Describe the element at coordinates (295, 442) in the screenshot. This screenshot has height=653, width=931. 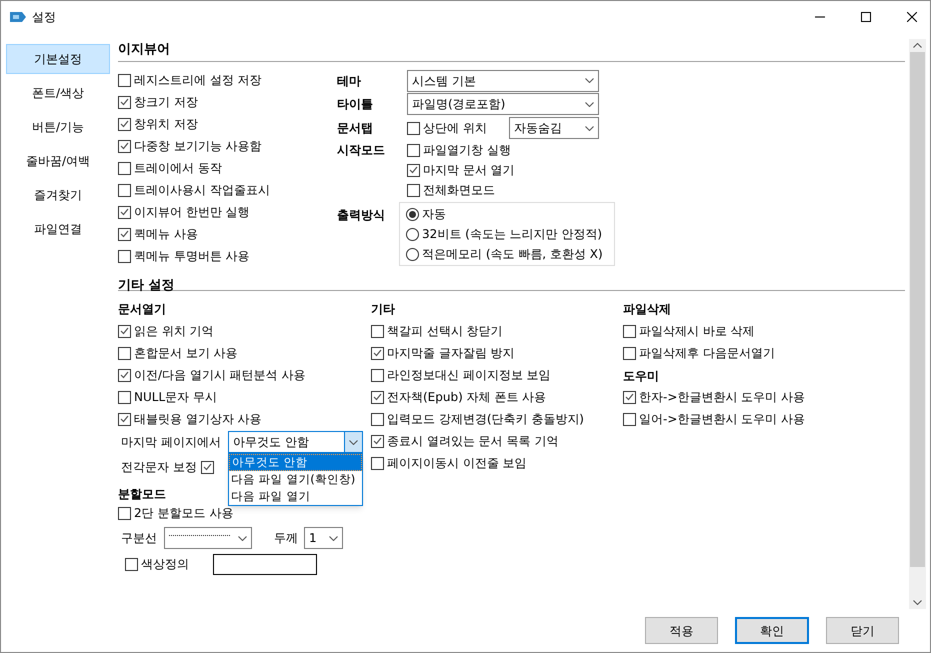
I see `dropdown: 아무것도 안함` at that location.